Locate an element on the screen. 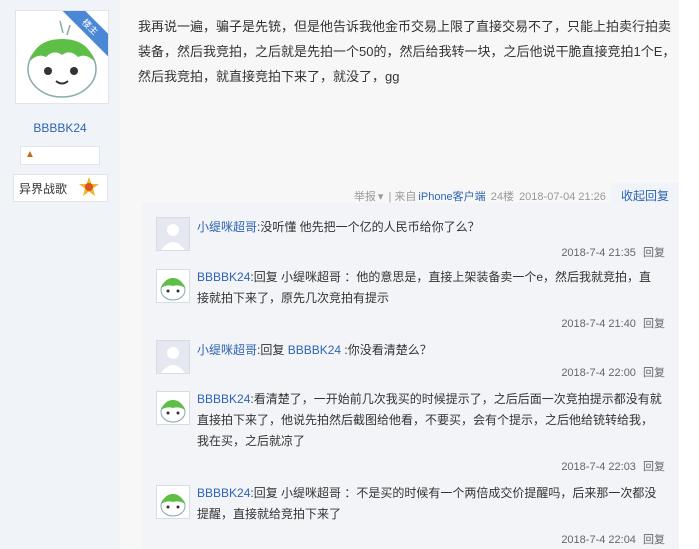  report-link: 举报 is located at coordinates (365, 197).